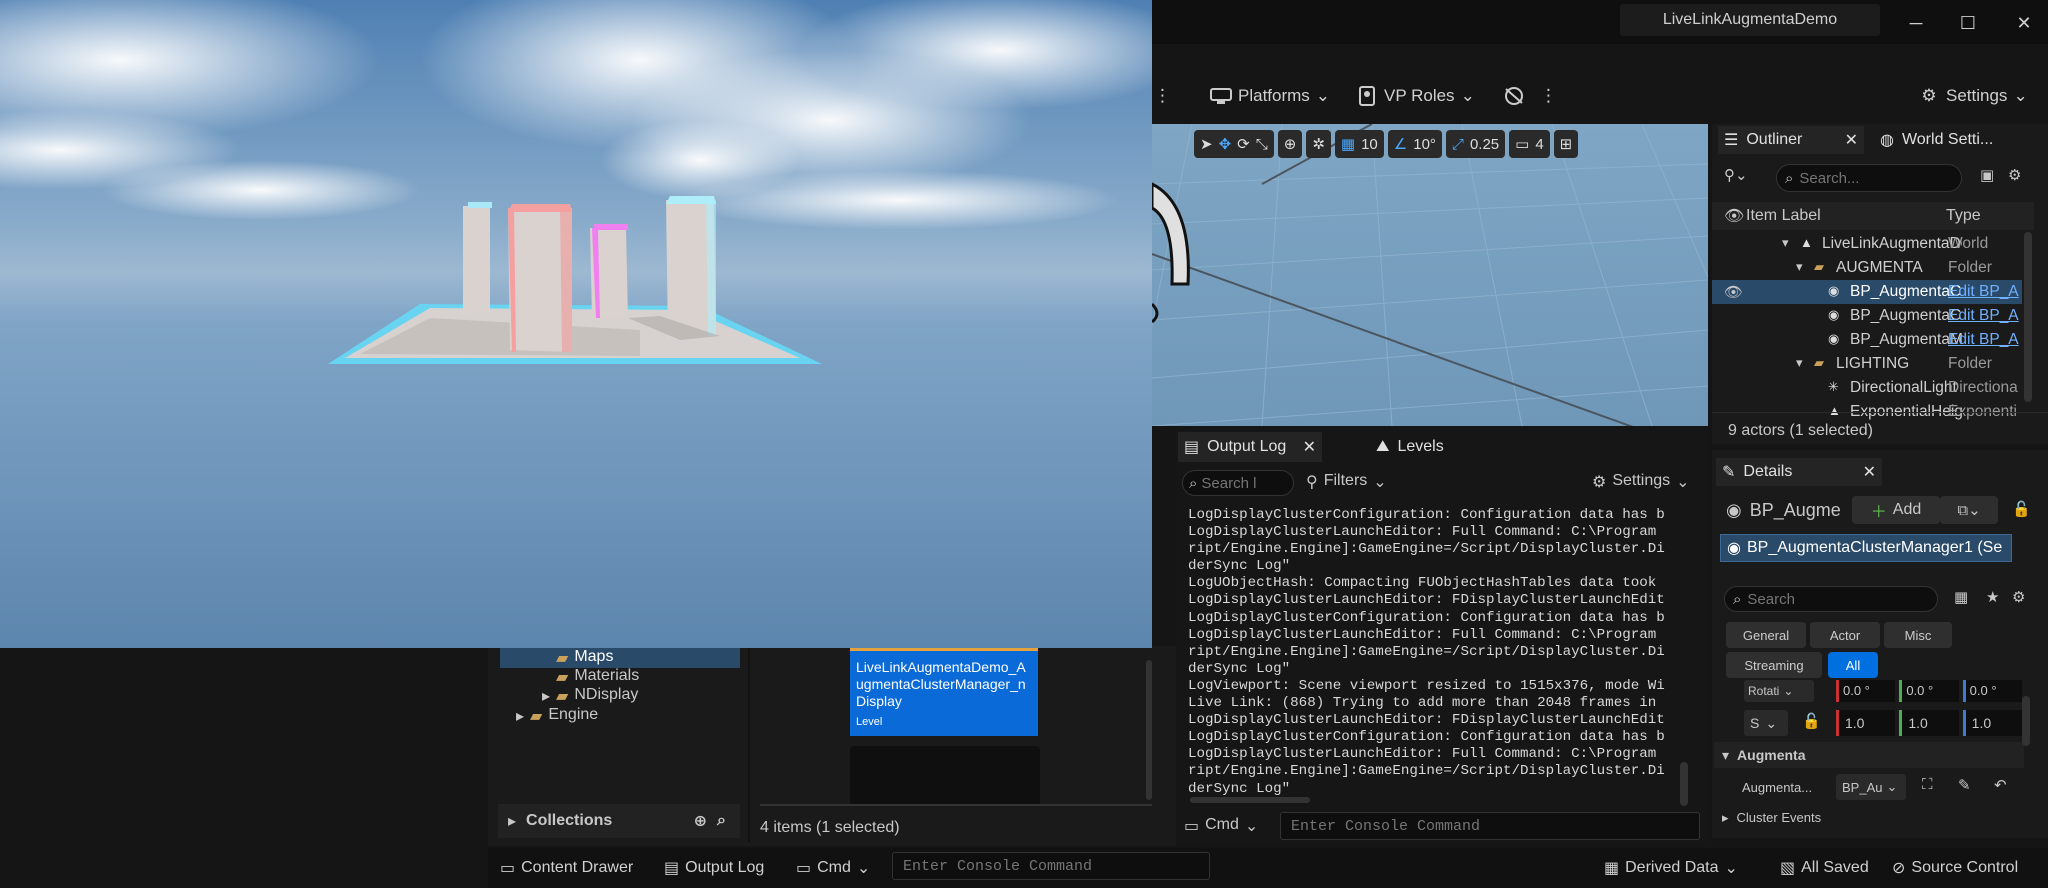 The height and width of the screenshot is (888, 2048). I want to click on select-icon: ➤, so click(1206, 144).